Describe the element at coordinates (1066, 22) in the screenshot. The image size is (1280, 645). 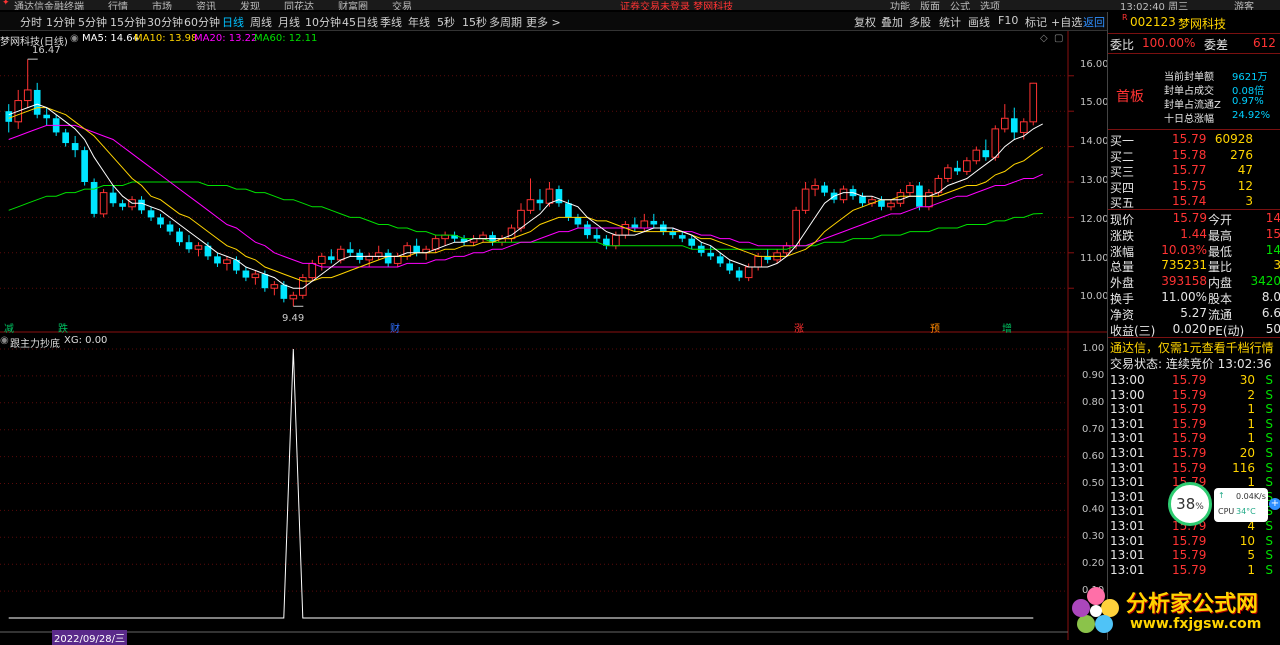
I see `tool-add-watchlist: +自选` at that location.